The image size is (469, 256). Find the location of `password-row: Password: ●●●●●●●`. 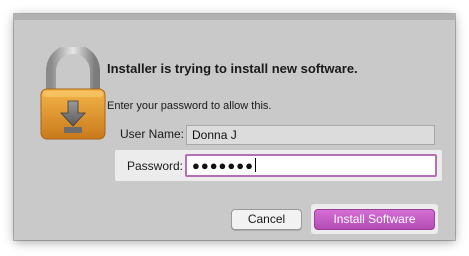

password-row: Password: ●●●●●●● is located at coordinates (278, 165).